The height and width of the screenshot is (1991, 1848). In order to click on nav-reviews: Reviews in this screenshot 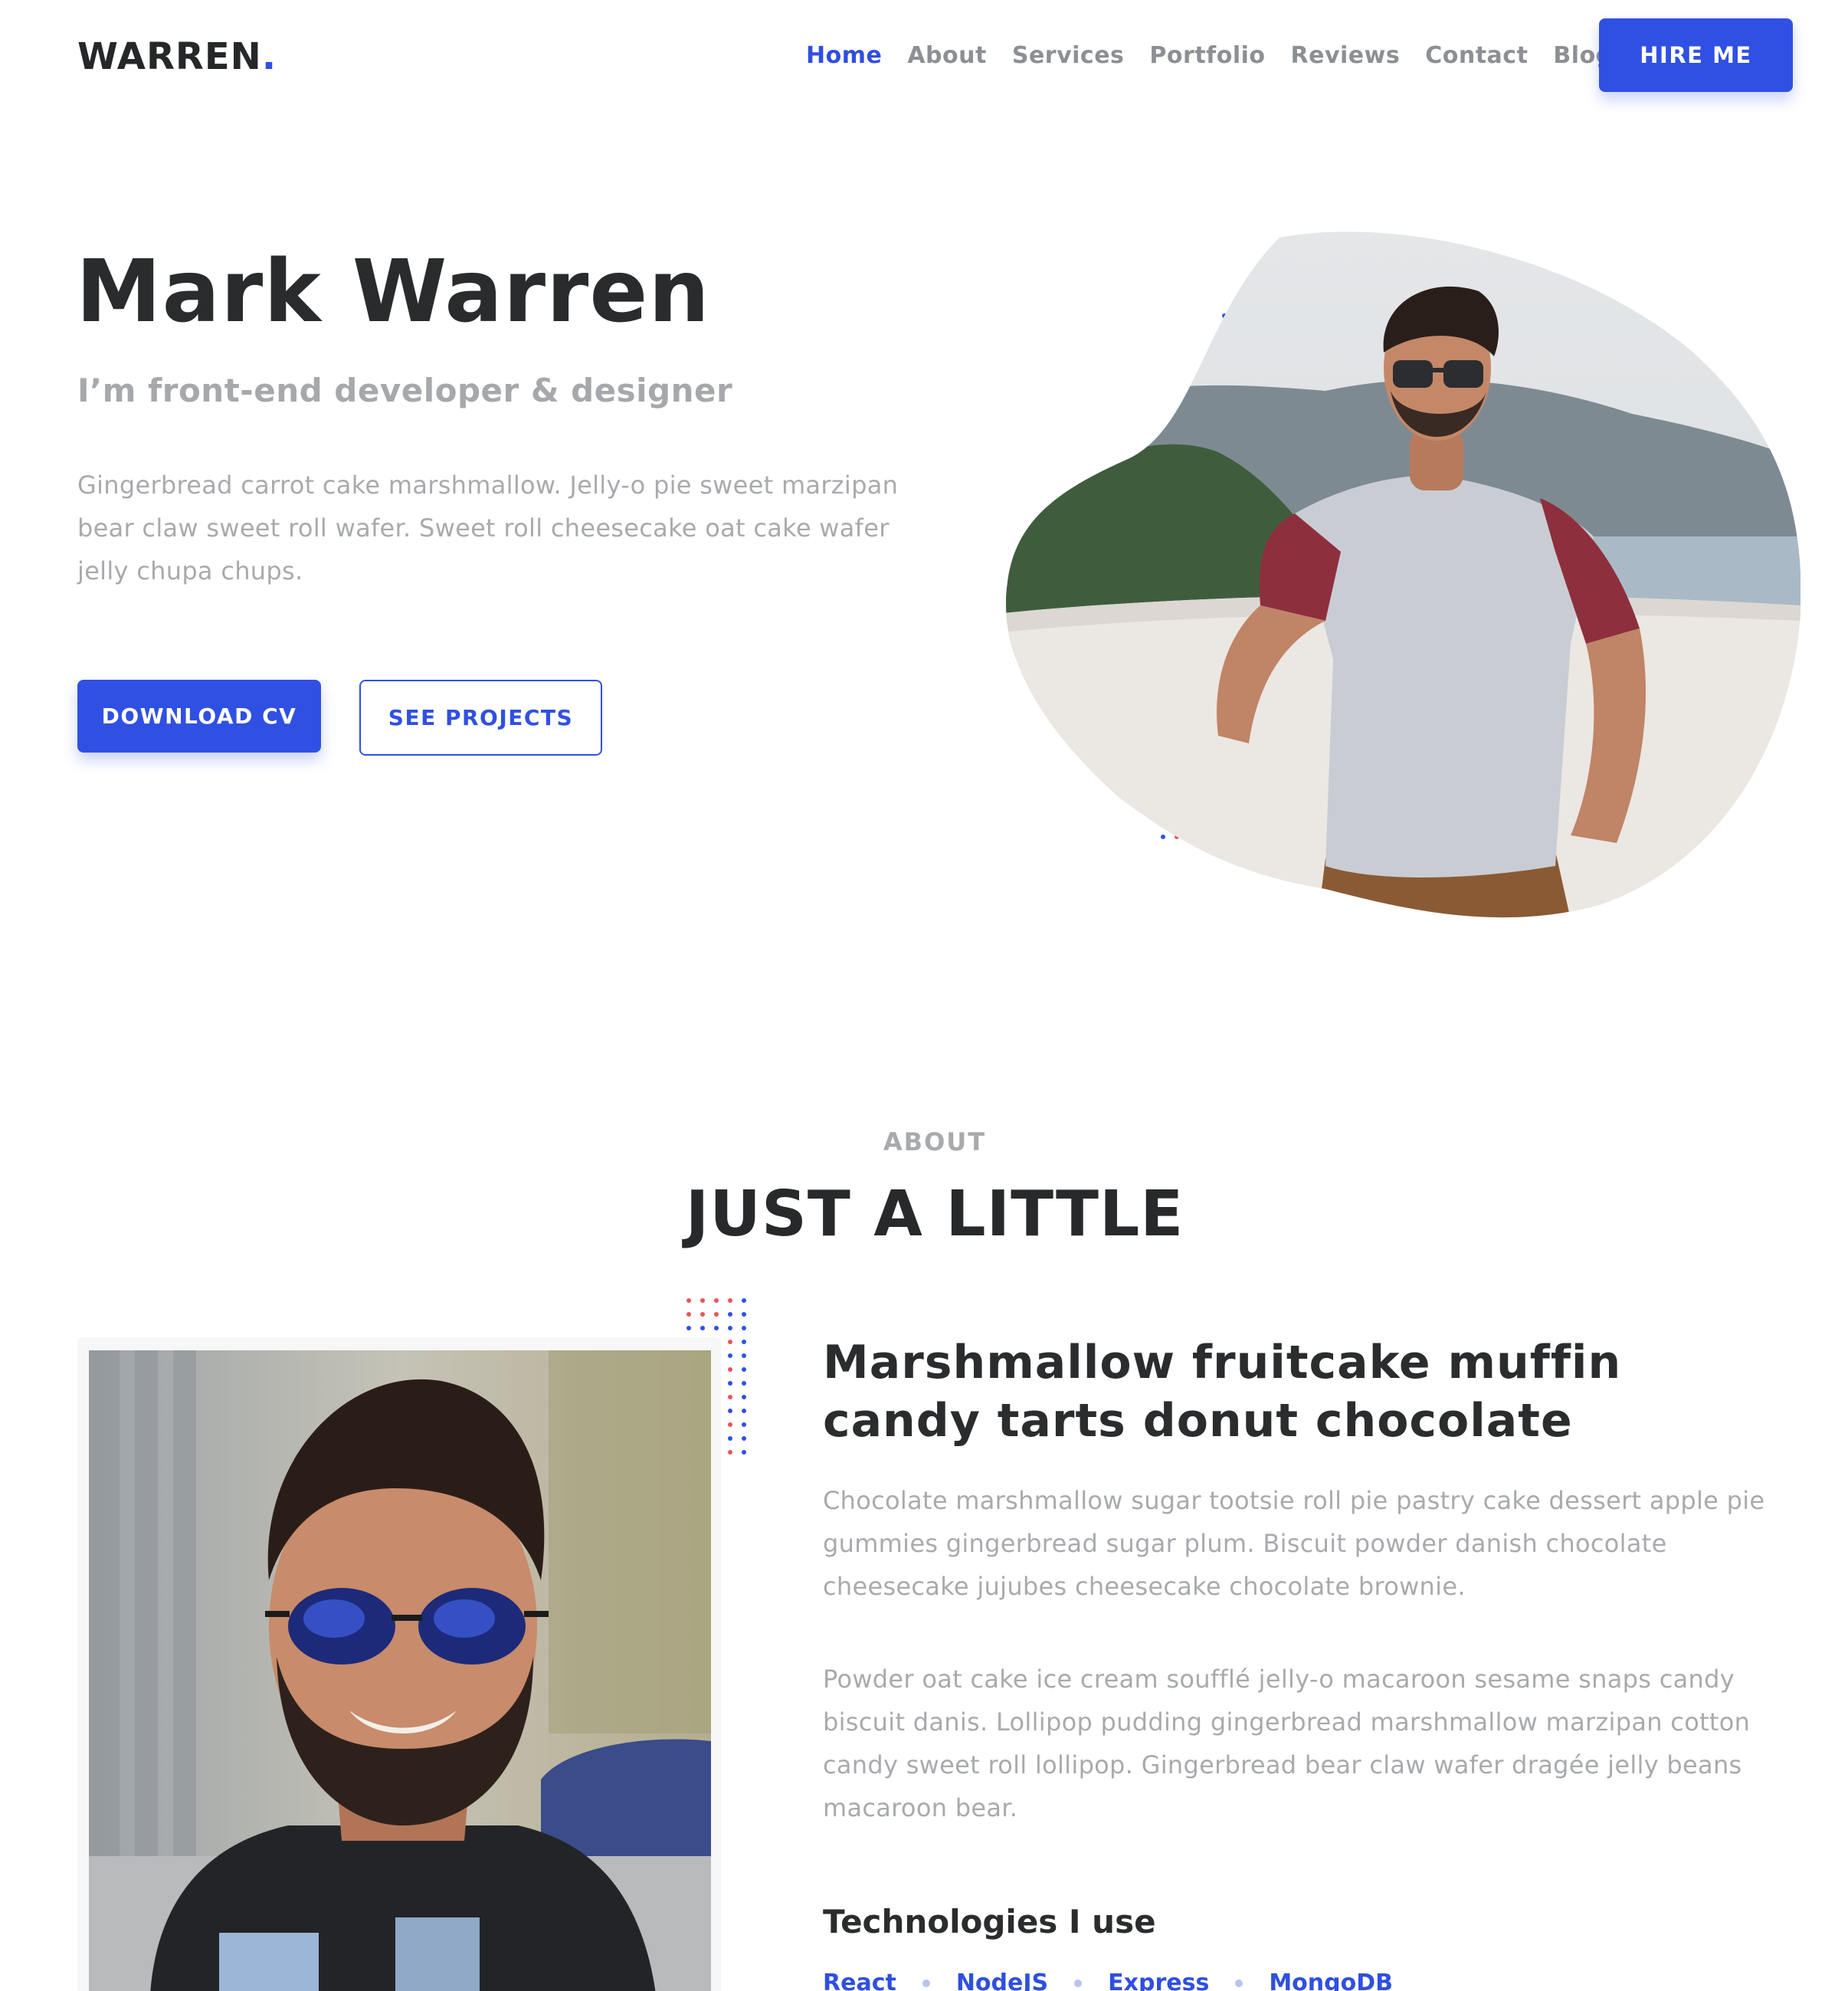, I will do `click(1346, 56)`.